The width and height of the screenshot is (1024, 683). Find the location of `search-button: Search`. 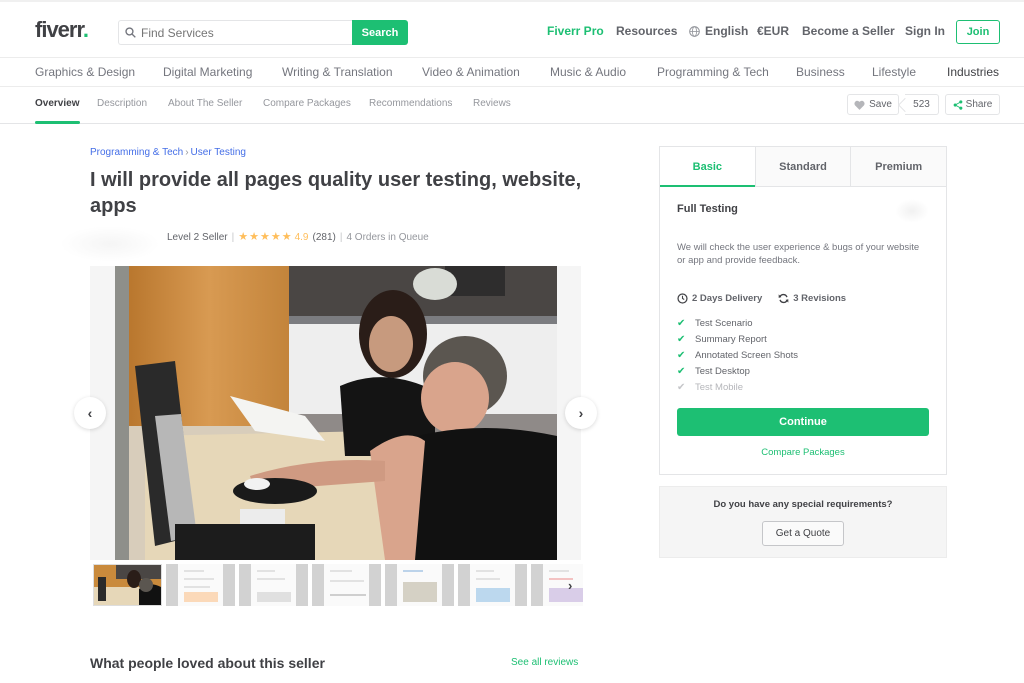

search-button: Search is located at coordinates (380, 32).